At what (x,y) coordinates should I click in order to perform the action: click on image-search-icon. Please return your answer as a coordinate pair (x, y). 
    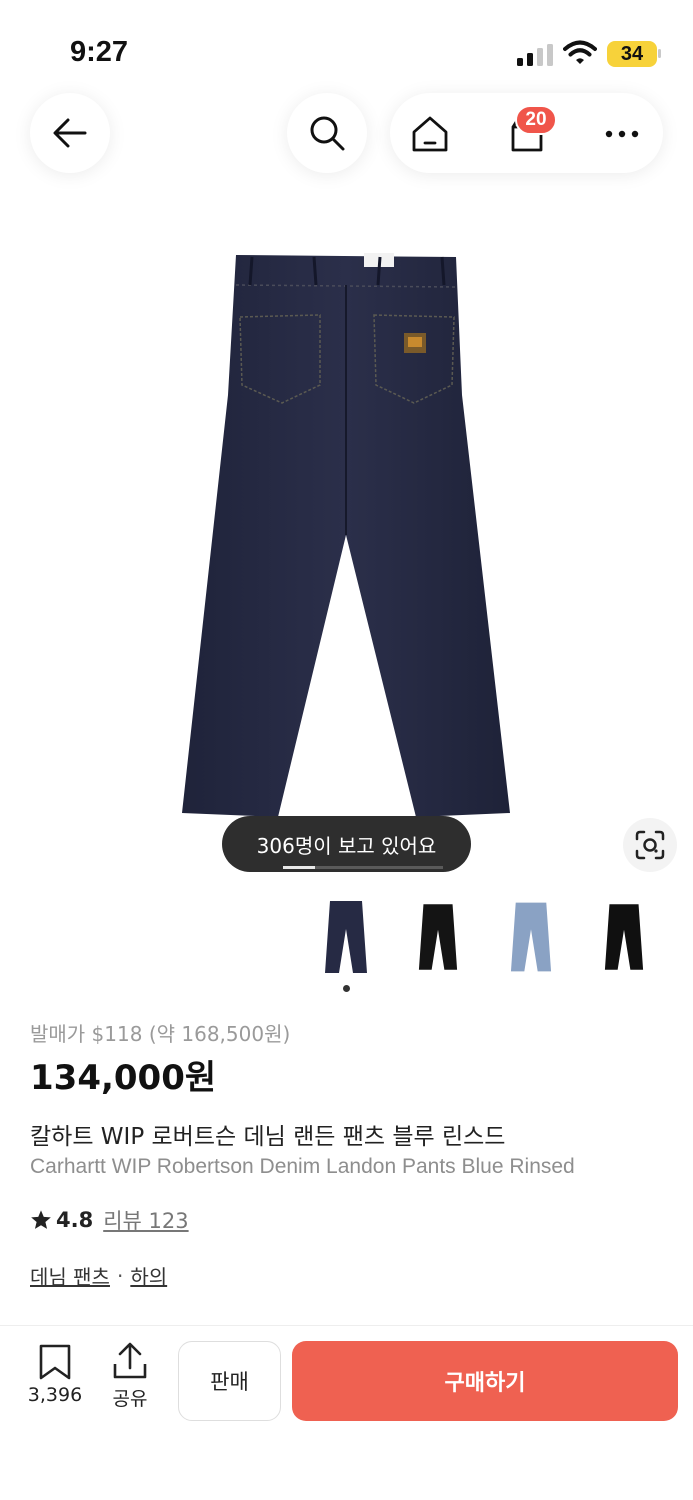
    Looking at the image, I should click on (650, 845).